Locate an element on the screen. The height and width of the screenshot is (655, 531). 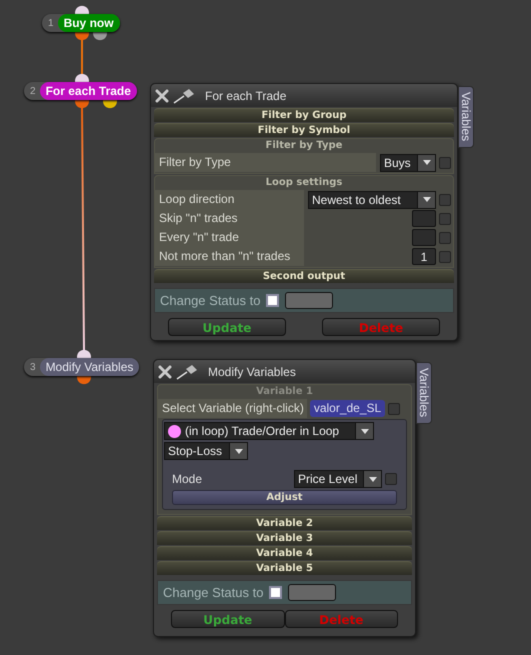
node-title: Modify Variables is located at coordinates (90, 367).